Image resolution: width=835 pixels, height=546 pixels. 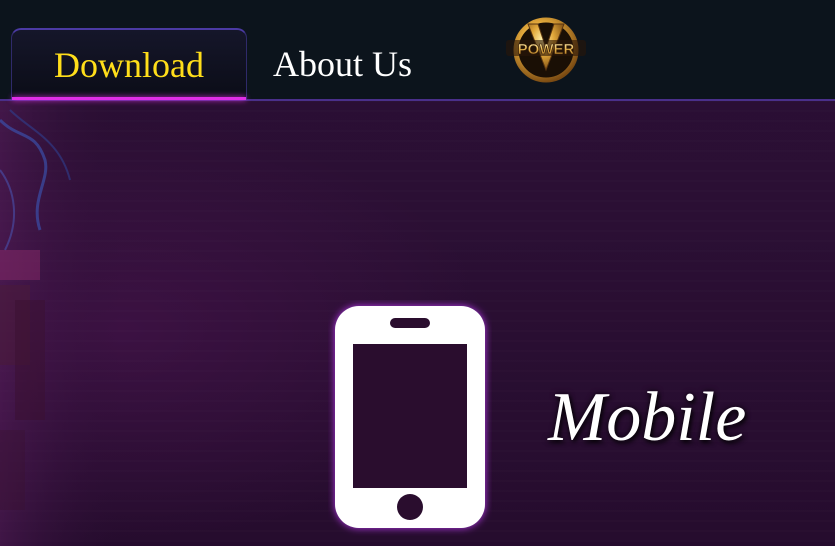 What do you see at coordinates (60, 323) in the screenshot?
I see `decorative-art` at bounding box center [60, 323].